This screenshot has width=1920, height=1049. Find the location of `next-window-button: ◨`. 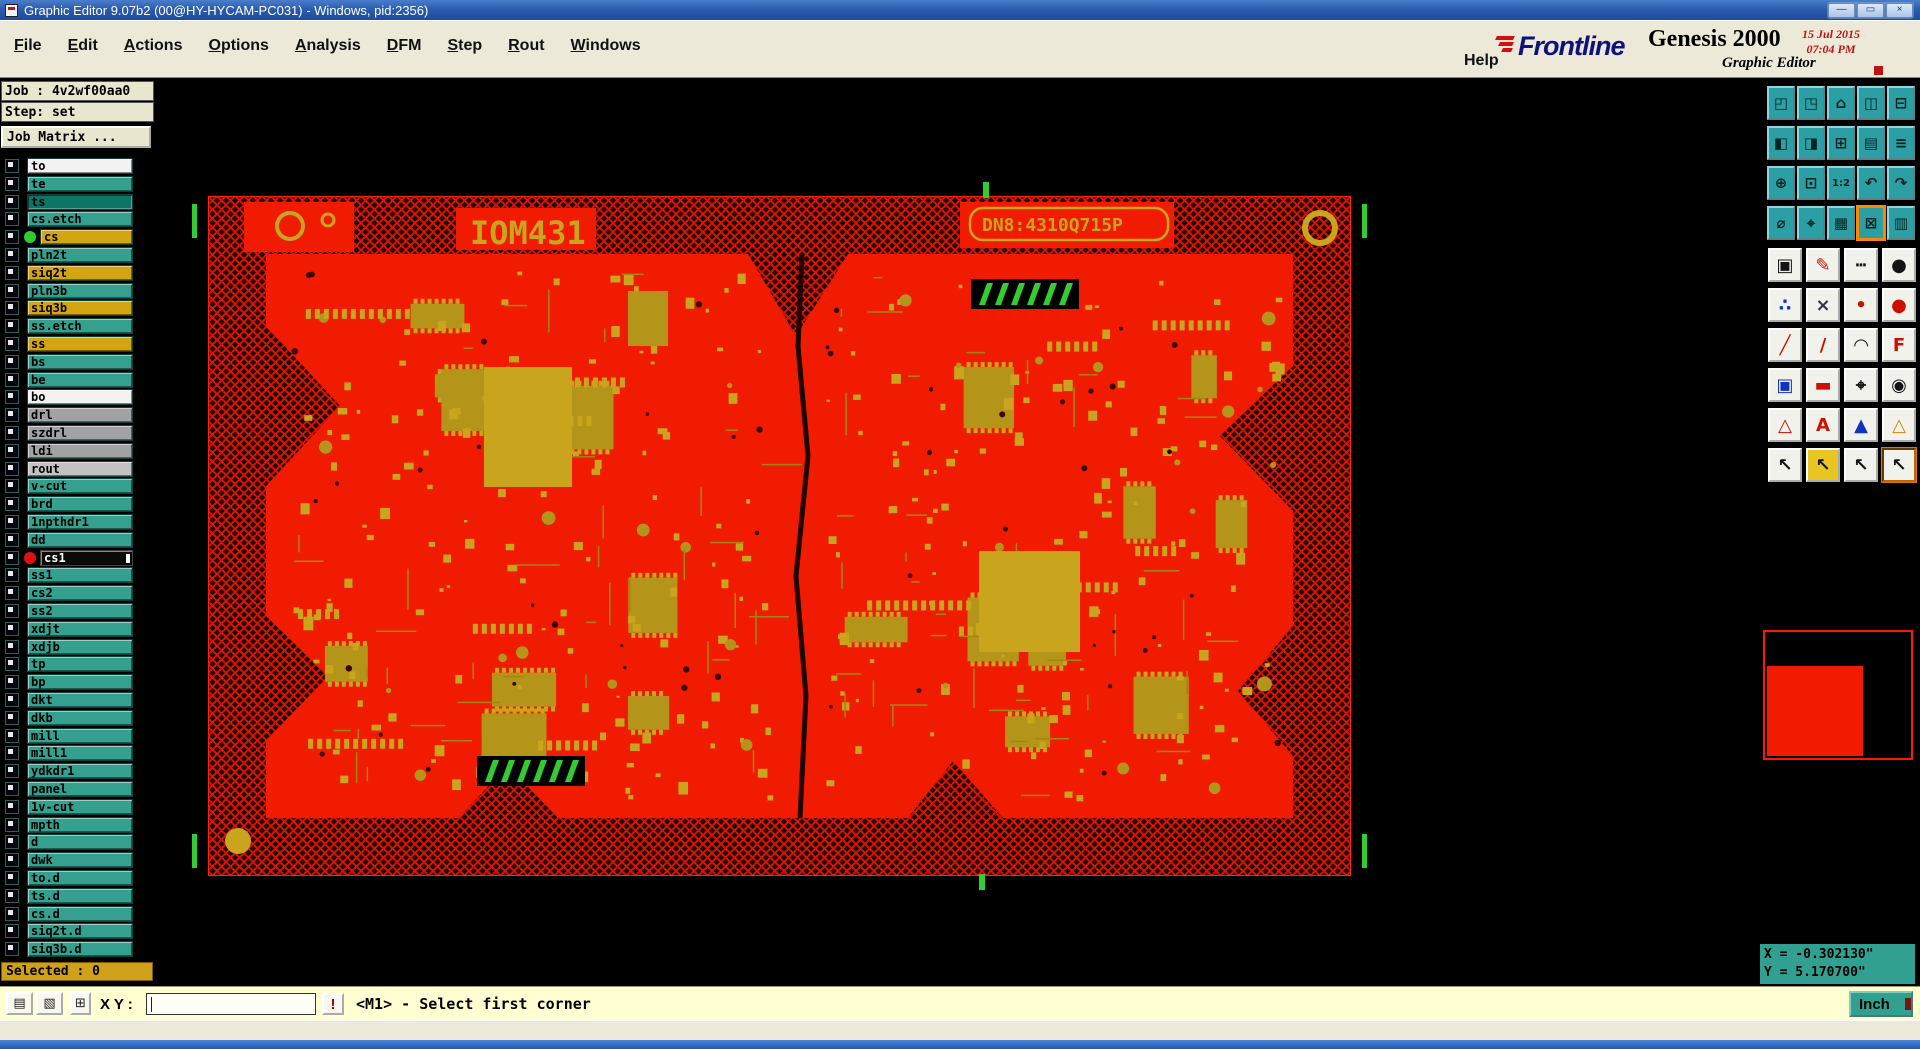

next-window-button: ◨ is located at coordinates (1811, 143).